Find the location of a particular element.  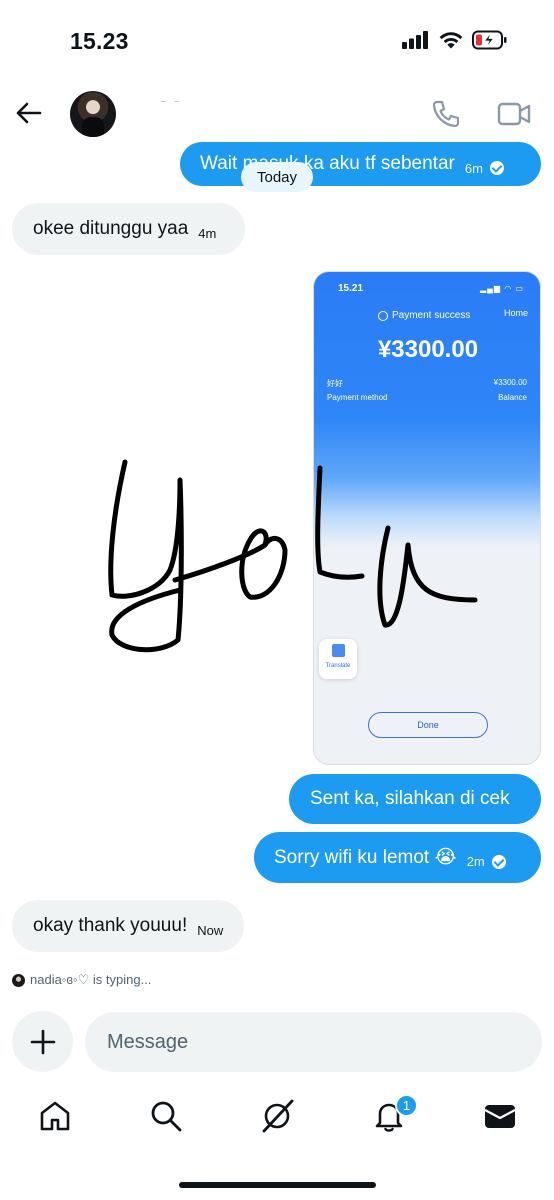

image-method-value: Balance is located at coordinates (512, 397).